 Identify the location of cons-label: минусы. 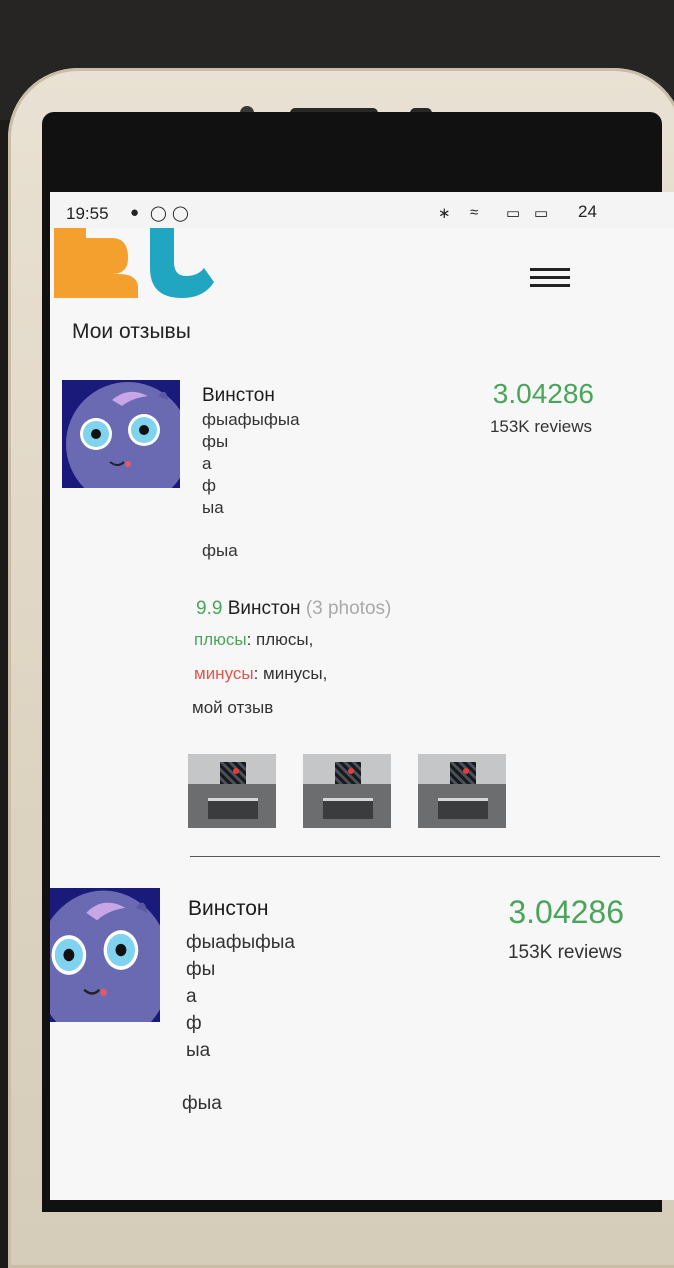
(224, 673).